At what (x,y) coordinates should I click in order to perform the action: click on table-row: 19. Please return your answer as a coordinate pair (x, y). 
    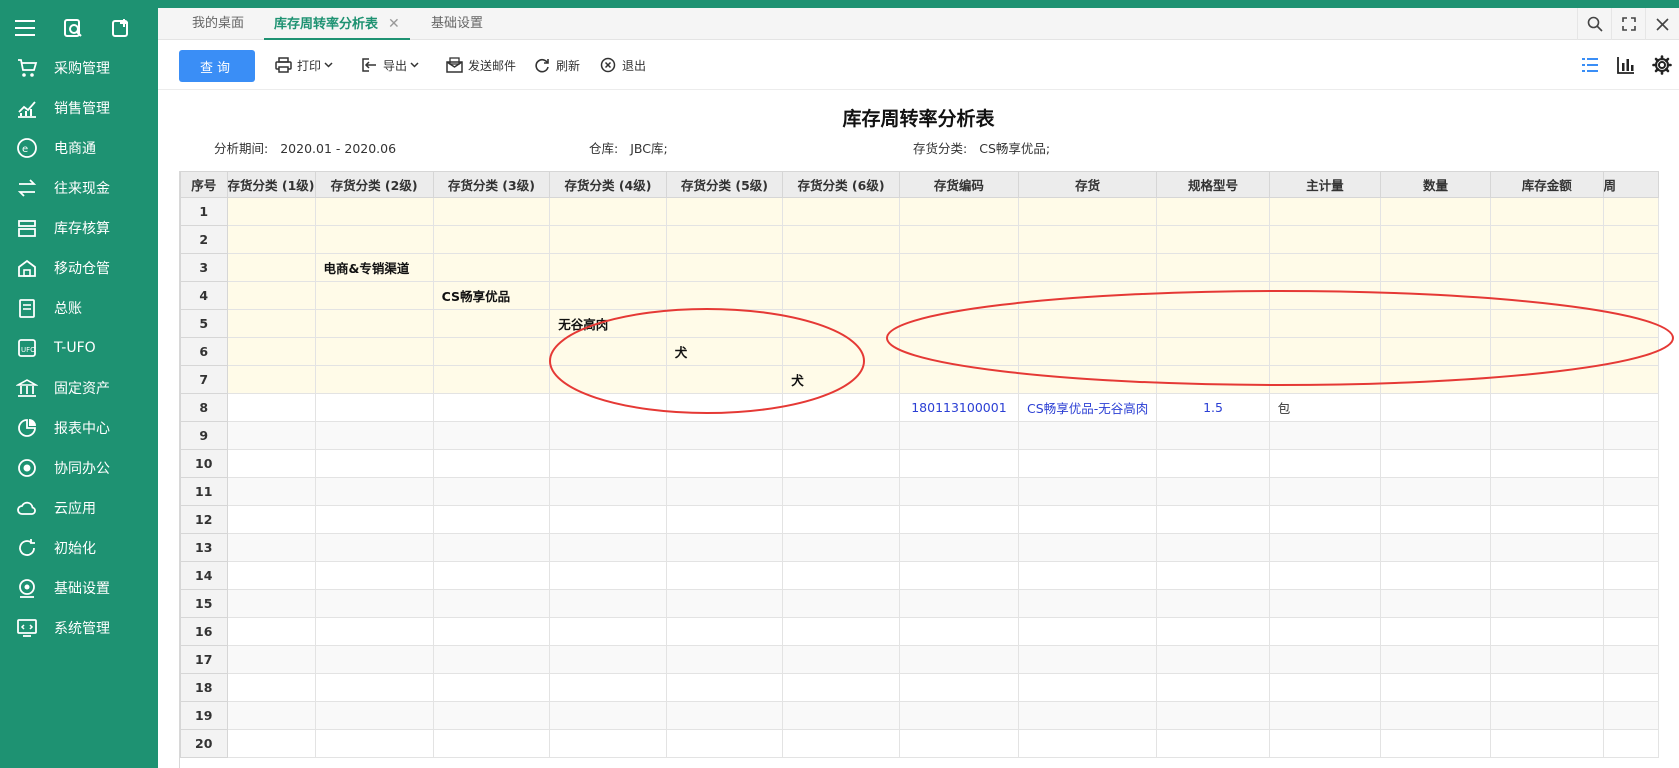
    Looking at the image, I should click on (919, 715).